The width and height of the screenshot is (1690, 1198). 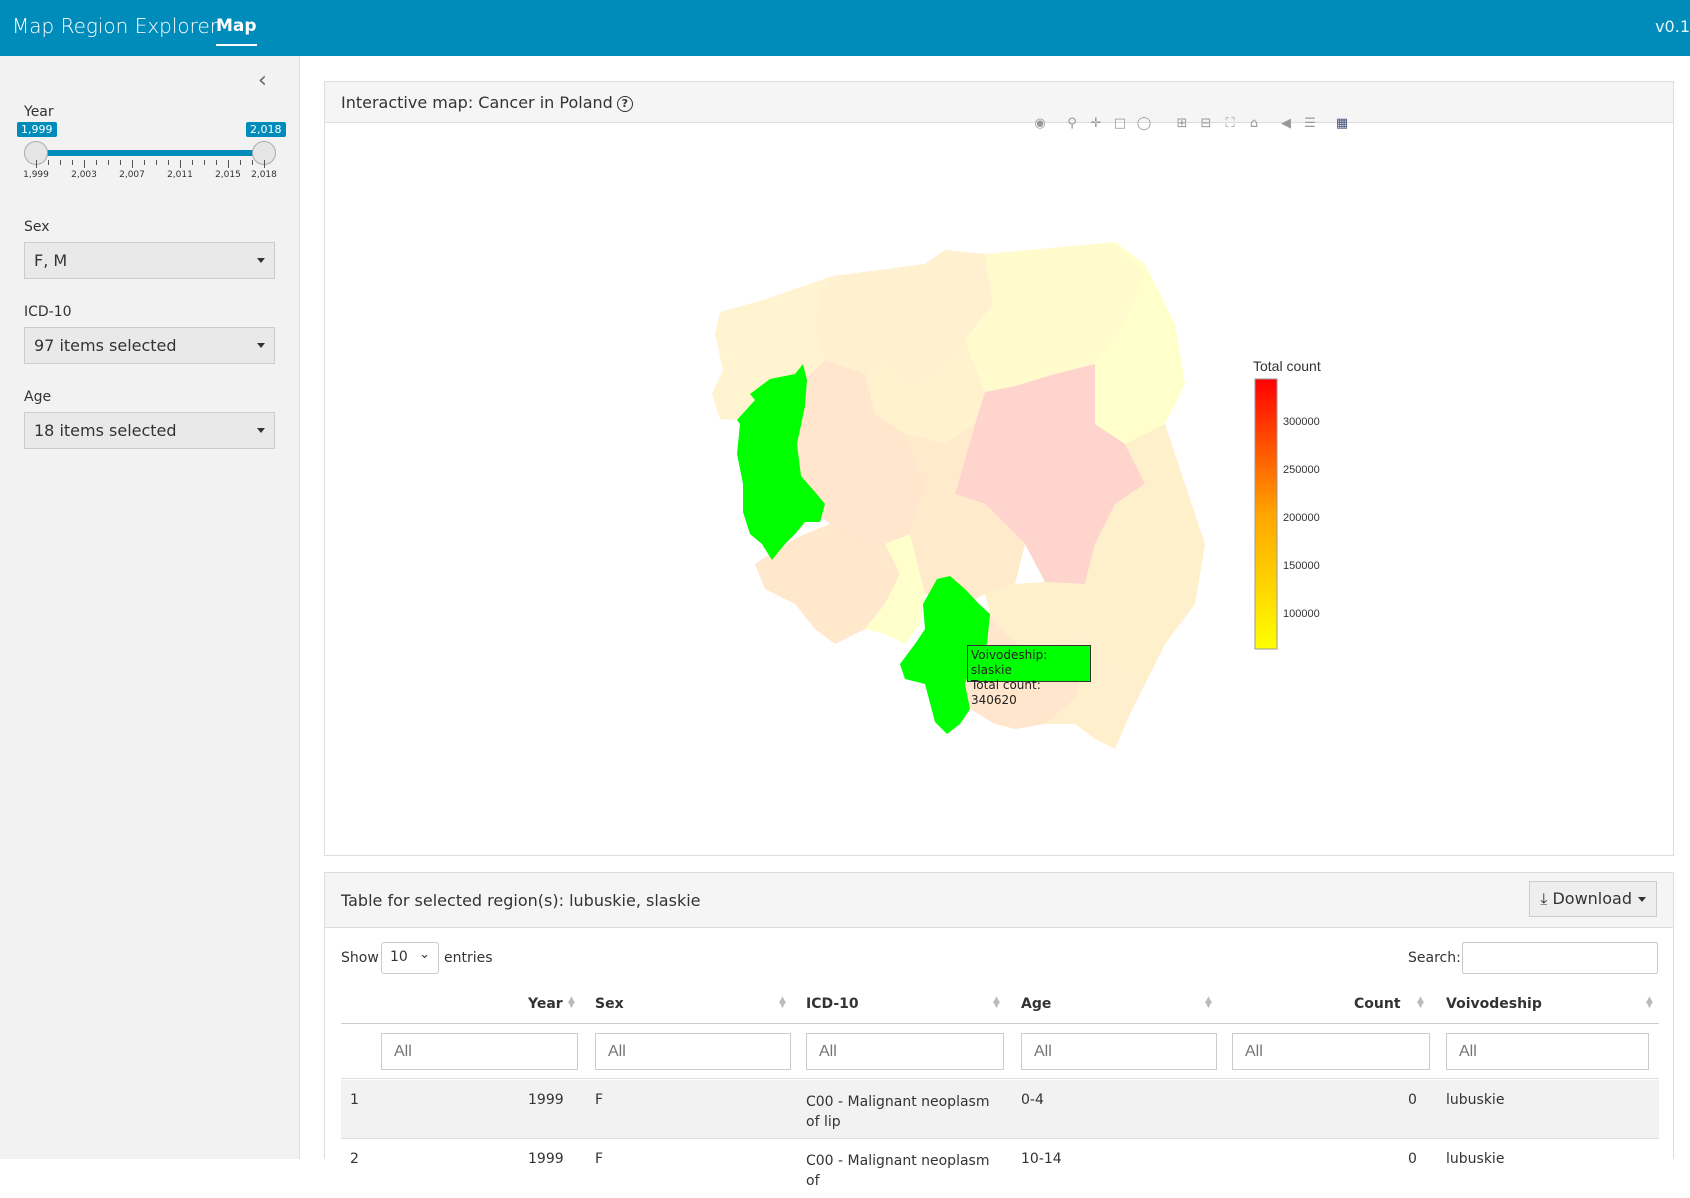 I want to click on col-year: Year, so click(x=545, y=1004).